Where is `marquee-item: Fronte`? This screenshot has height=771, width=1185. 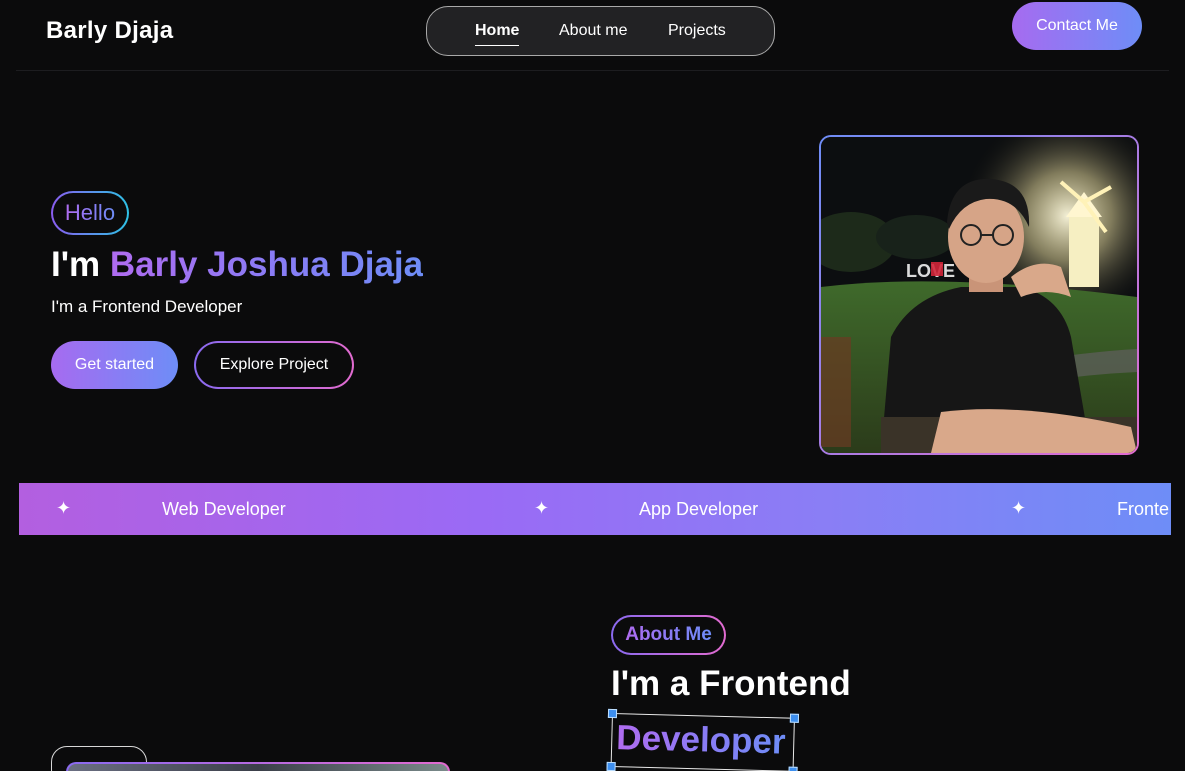
marquee-item: Fronte is located at coordinates (1143, 509).